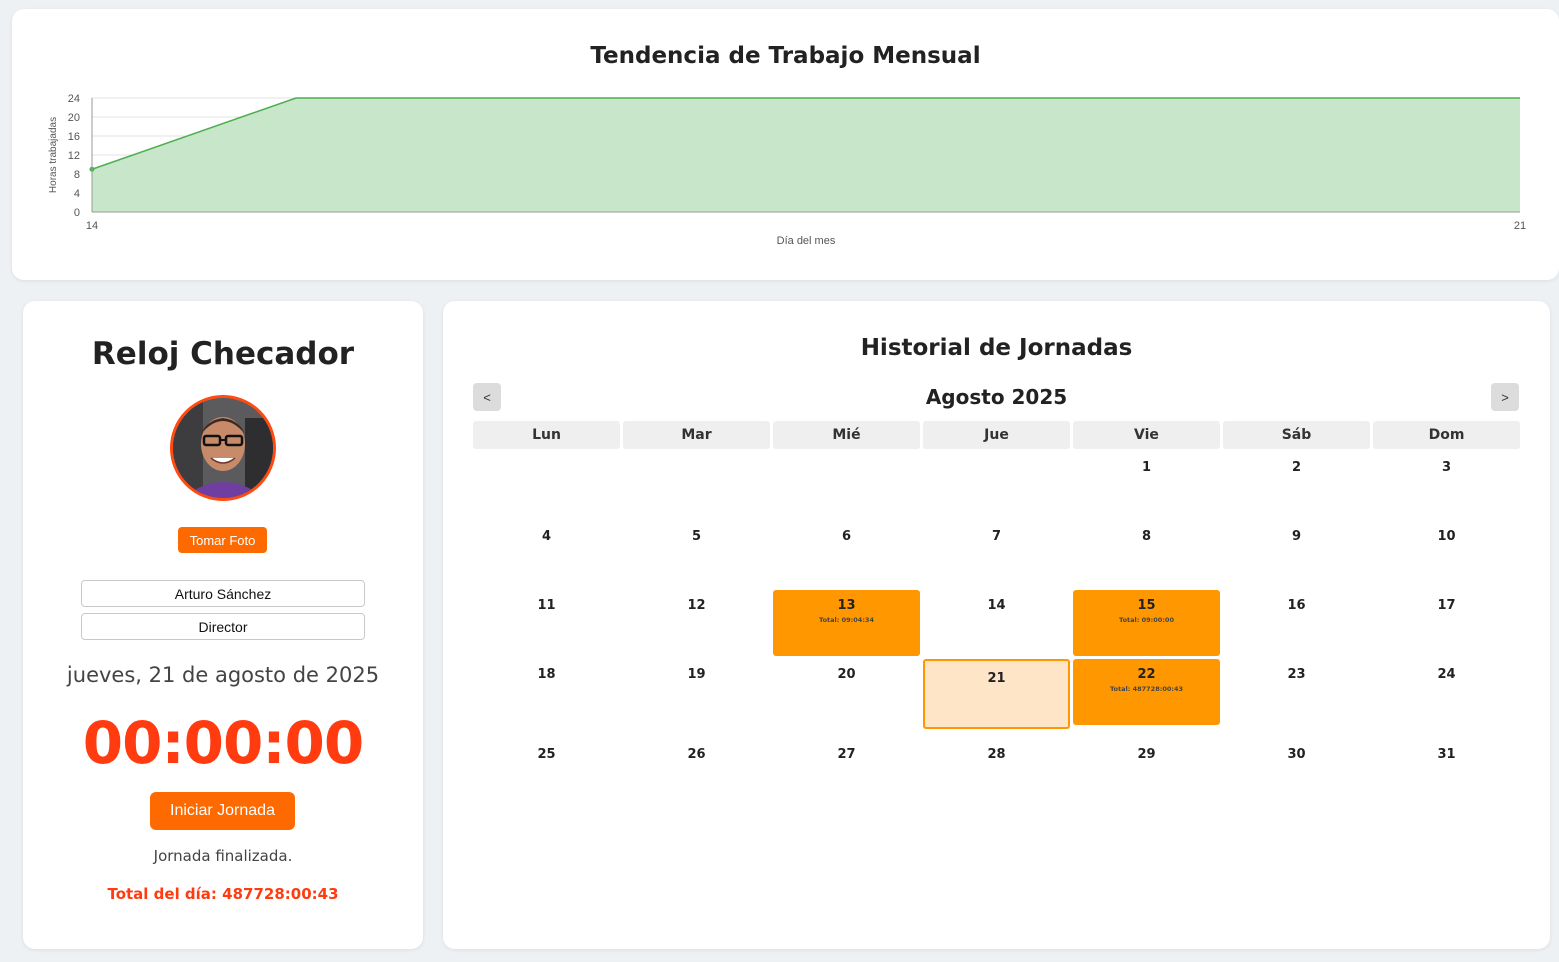  Describe the element at coordinates (1296, 623) in the screenshot. I see `calendar-day-16: 16` at that location.